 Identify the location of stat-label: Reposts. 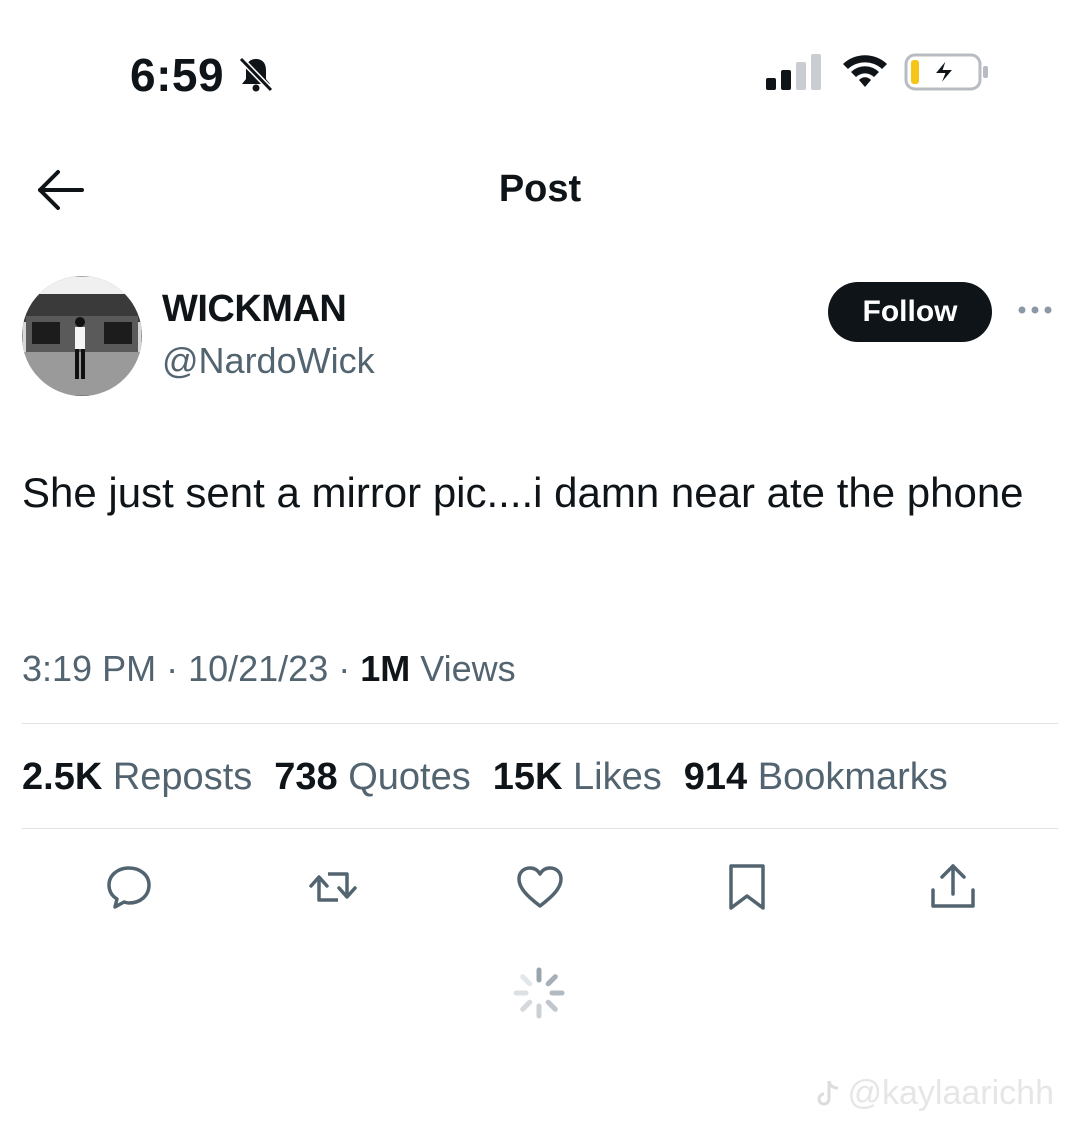
(182, 777).